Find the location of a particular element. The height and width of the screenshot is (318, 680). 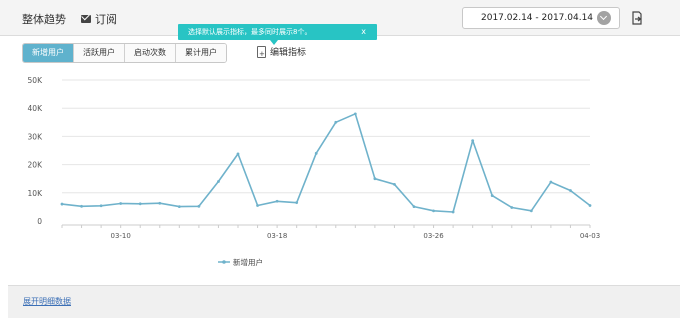

tab-new-users: 新增用户 is located at coordinates (48, 53).